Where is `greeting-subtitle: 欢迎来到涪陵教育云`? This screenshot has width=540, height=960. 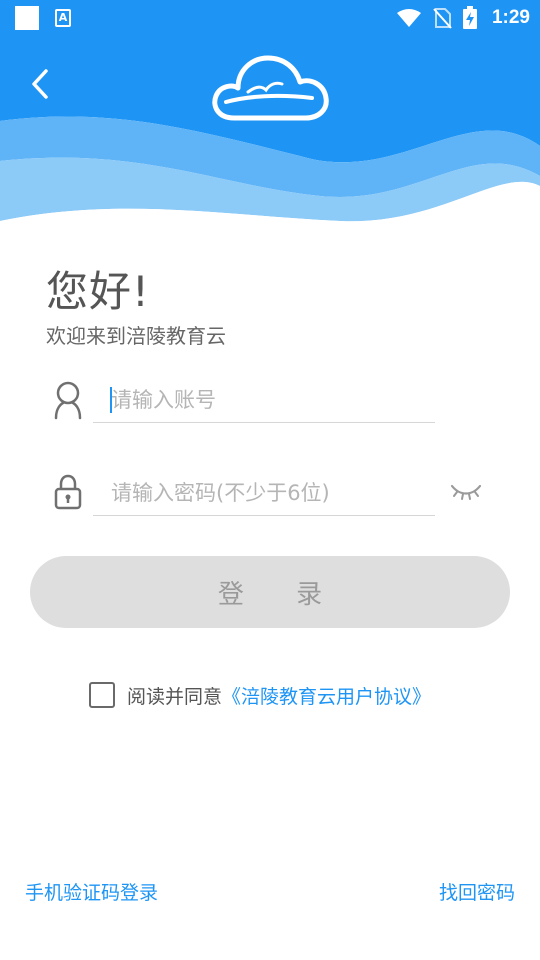 greeting-subtitle: 欢迎来到涪陵教育云 is located at coordinates (136, 336).